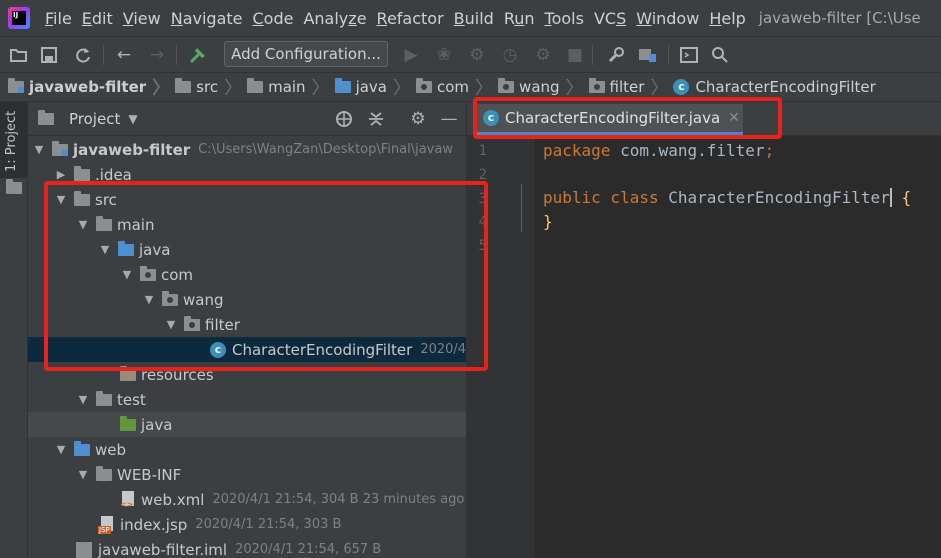 The height and width of the screenshot is (558, 941). What do you see at coordinates (247, 449) in the screenshot?
I see `tree-row-web: ▼ web` at bounding box center [247, 449].